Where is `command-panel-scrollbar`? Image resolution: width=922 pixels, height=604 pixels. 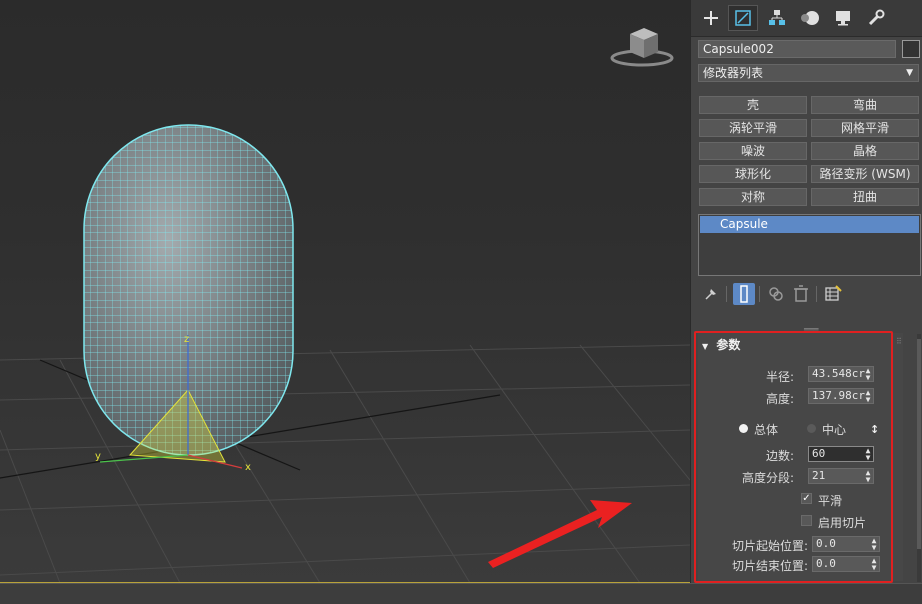
command-panel-scrollbar is located at coordinates (919, 458).